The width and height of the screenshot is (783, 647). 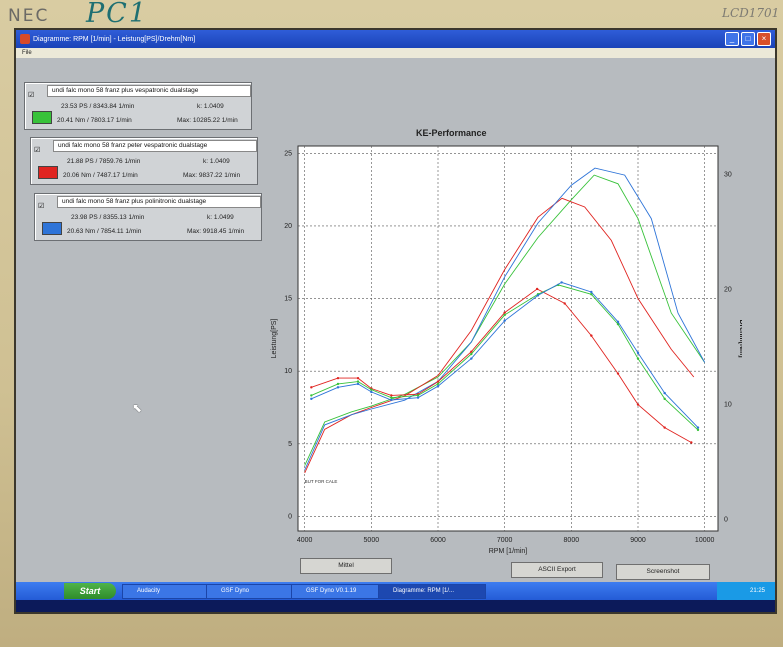 What do you see at coordinates (288, 299) in the screenshot?
I see `y-tick-label: 15` at bounding box center [288, 299].